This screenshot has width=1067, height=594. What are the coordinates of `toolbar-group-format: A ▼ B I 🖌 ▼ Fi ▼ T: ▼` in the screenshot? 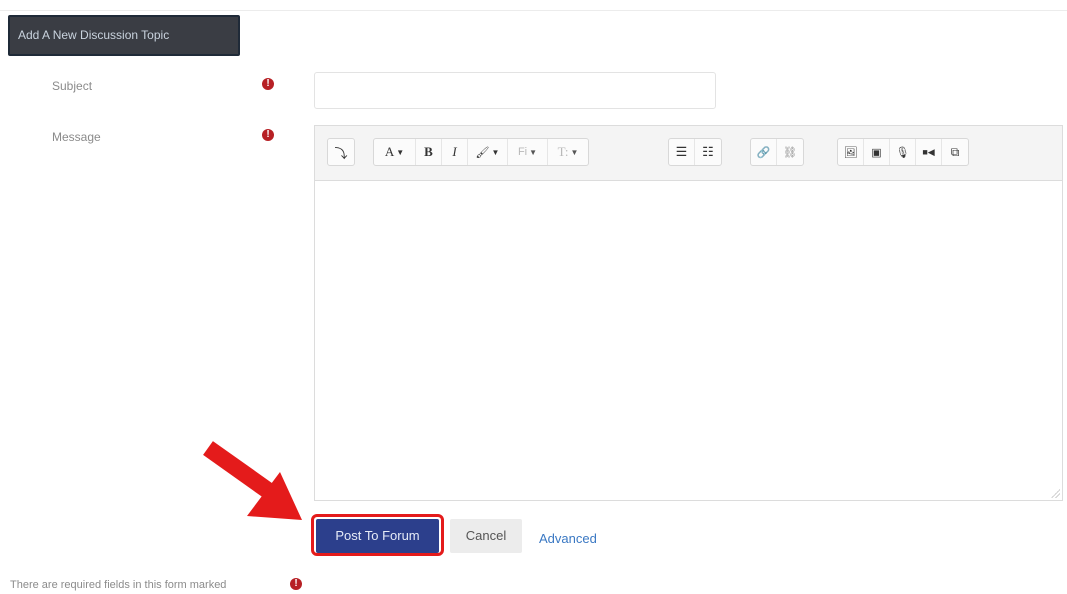 It's located at (481, 152).